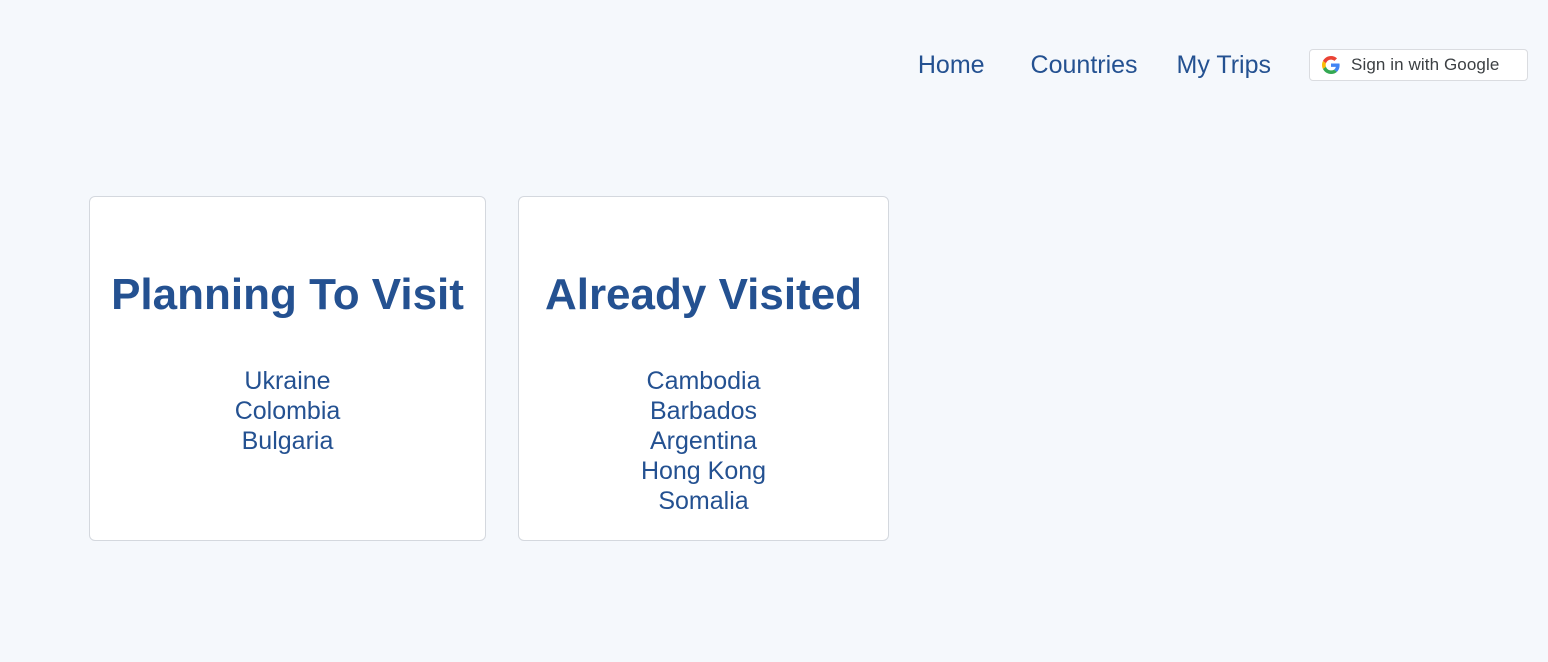 Image resolution: width=1548 pixels, height=662 pixels. Describe the element at coordinates (287, 441) in the screenshot. I see `planning-country-item: Bulgaria` at that location.